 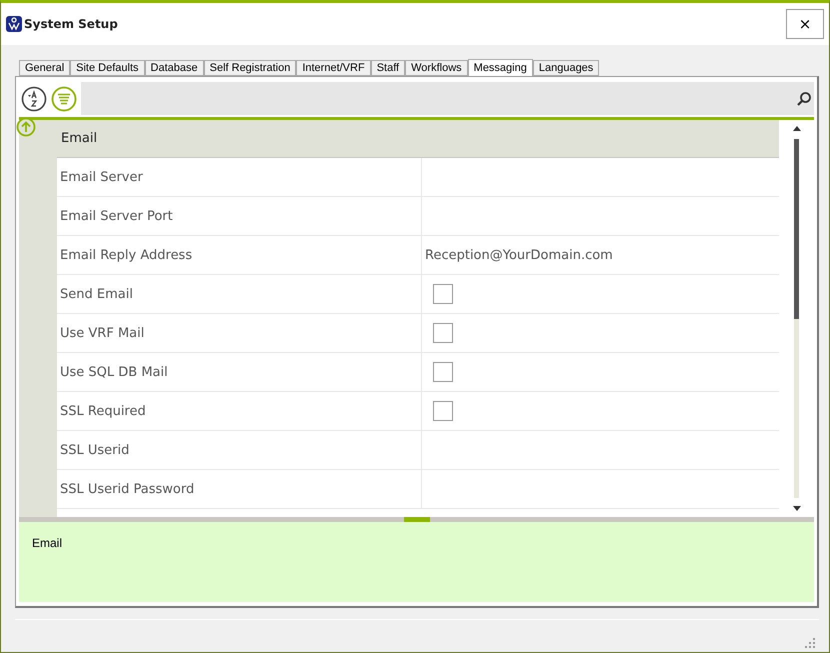 I want to click on logo-icon, so click(x=14, y=24).